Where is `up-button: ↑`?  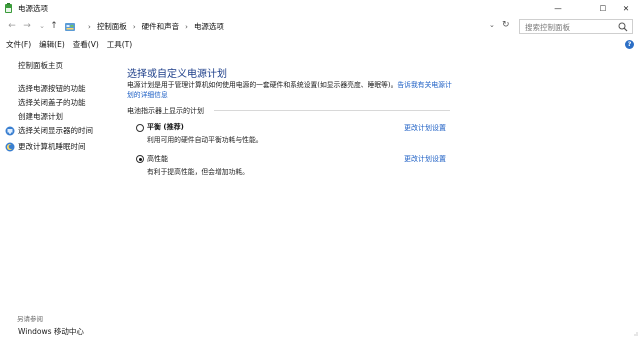
up-button: ↑ is located at coordinates (54, 26).